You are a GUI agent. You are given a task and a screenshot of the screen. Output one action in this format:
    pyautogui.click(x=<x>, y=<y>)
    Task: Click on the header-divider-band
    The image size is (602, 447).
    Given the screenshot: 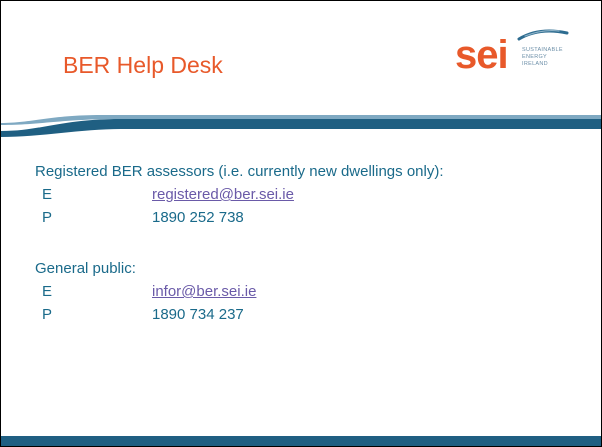 What is the action you would take?
    pyautogui.click(x=301, y=126)
    